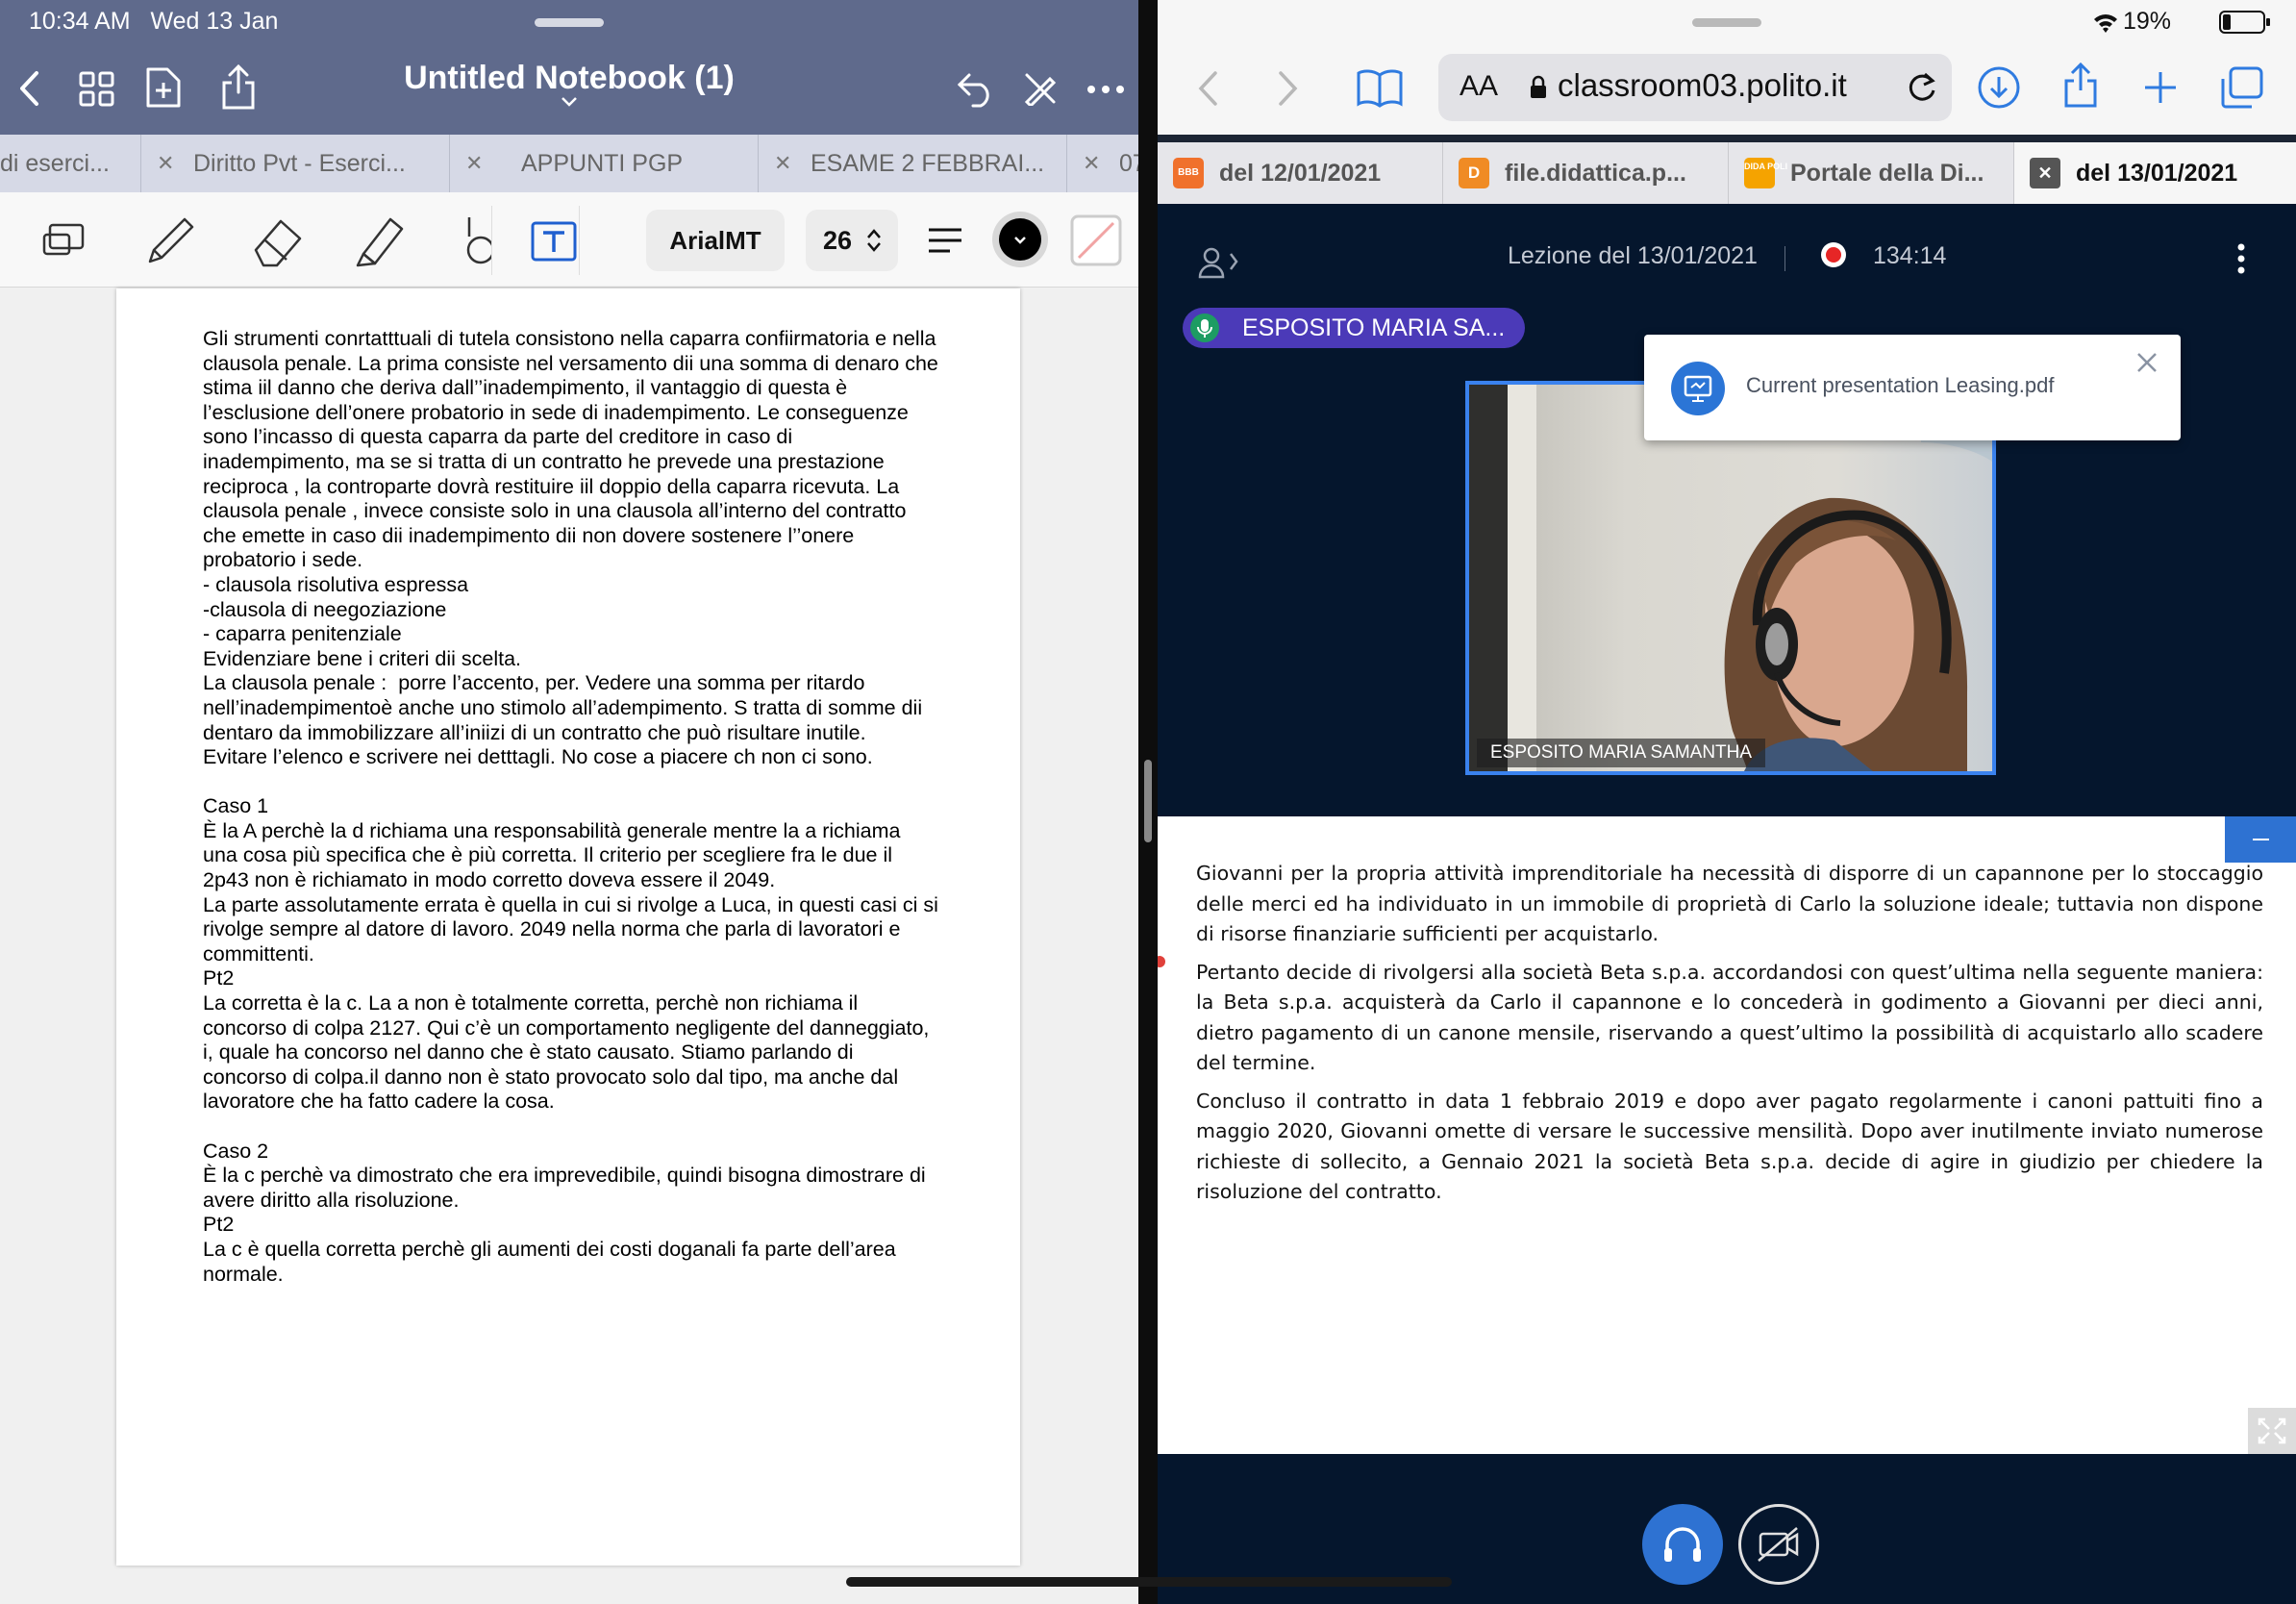 The height and width of the screenshot is (1604, 2296). I want to click on eraser-icon, so click(277, 239).